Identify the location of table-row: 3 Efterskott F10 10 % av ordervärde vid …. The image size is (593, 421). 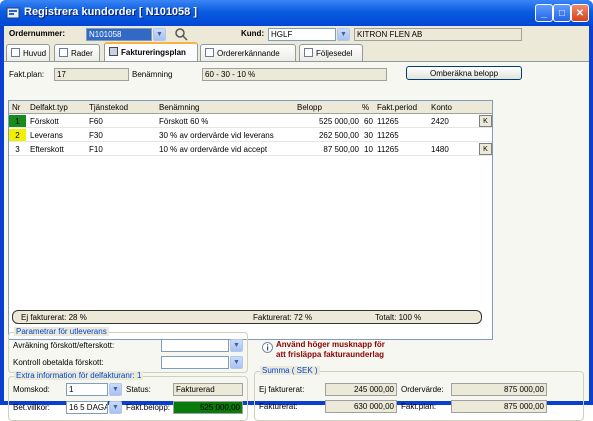
(250, 149).